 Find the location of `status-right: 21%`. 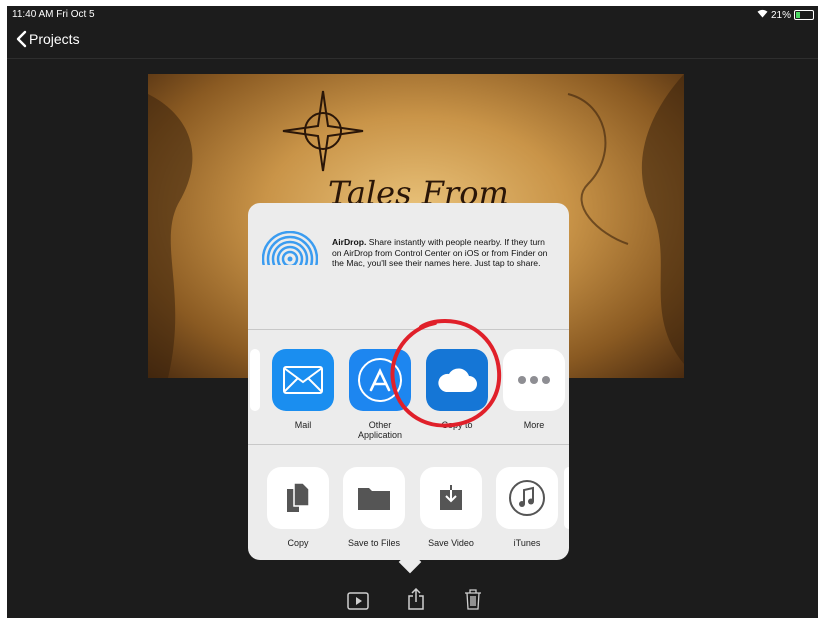

status-right: 21% is located at coordinates (785, 15).